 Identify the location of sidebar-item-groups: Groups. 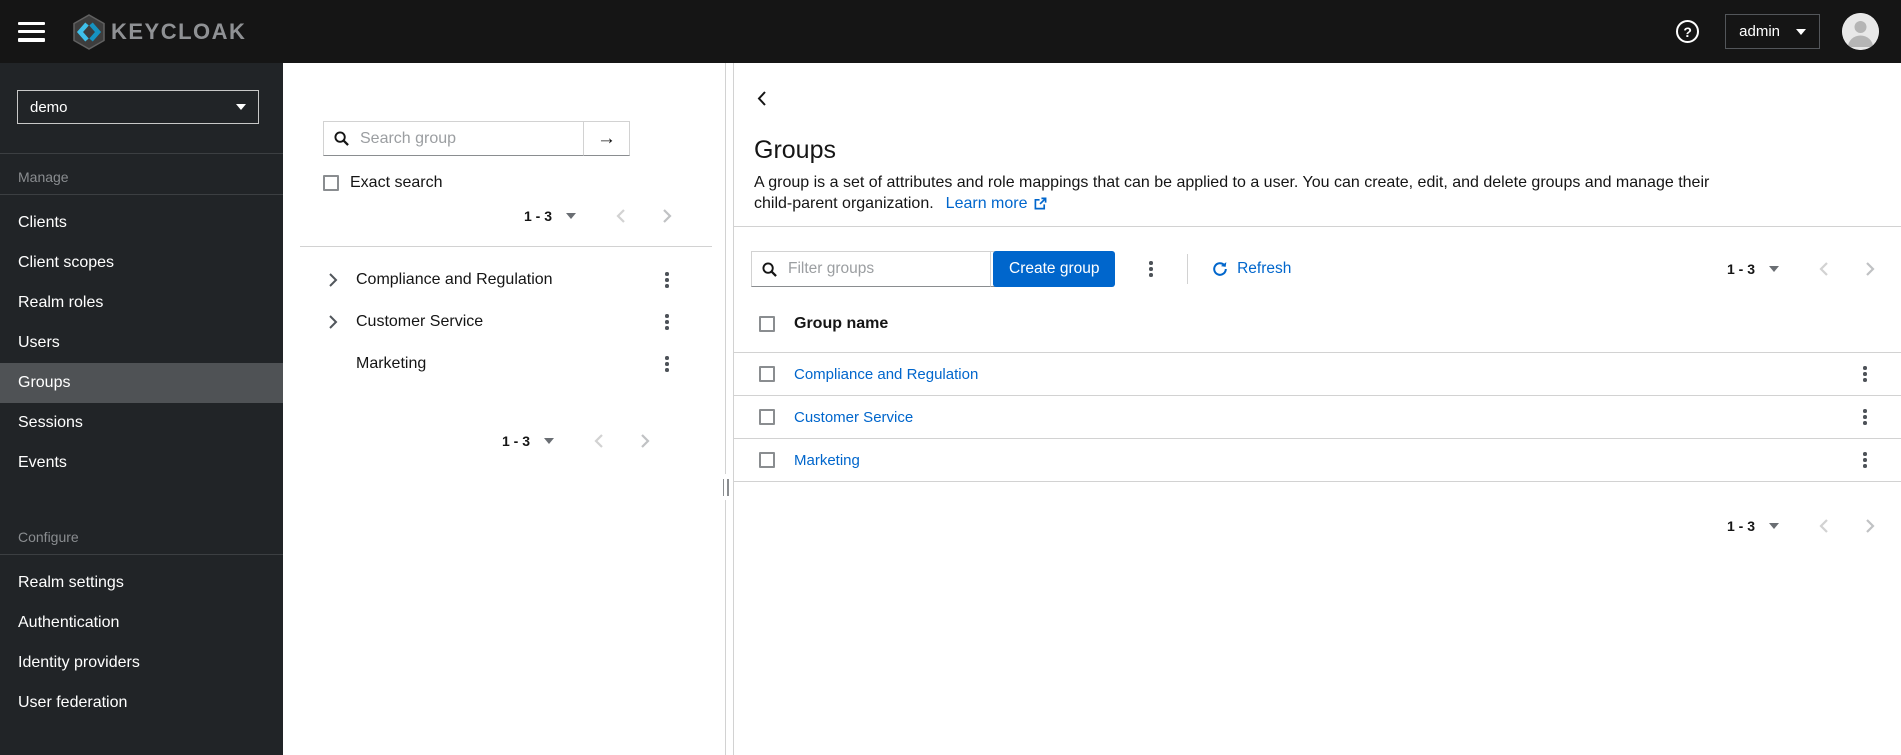
(141, 383).